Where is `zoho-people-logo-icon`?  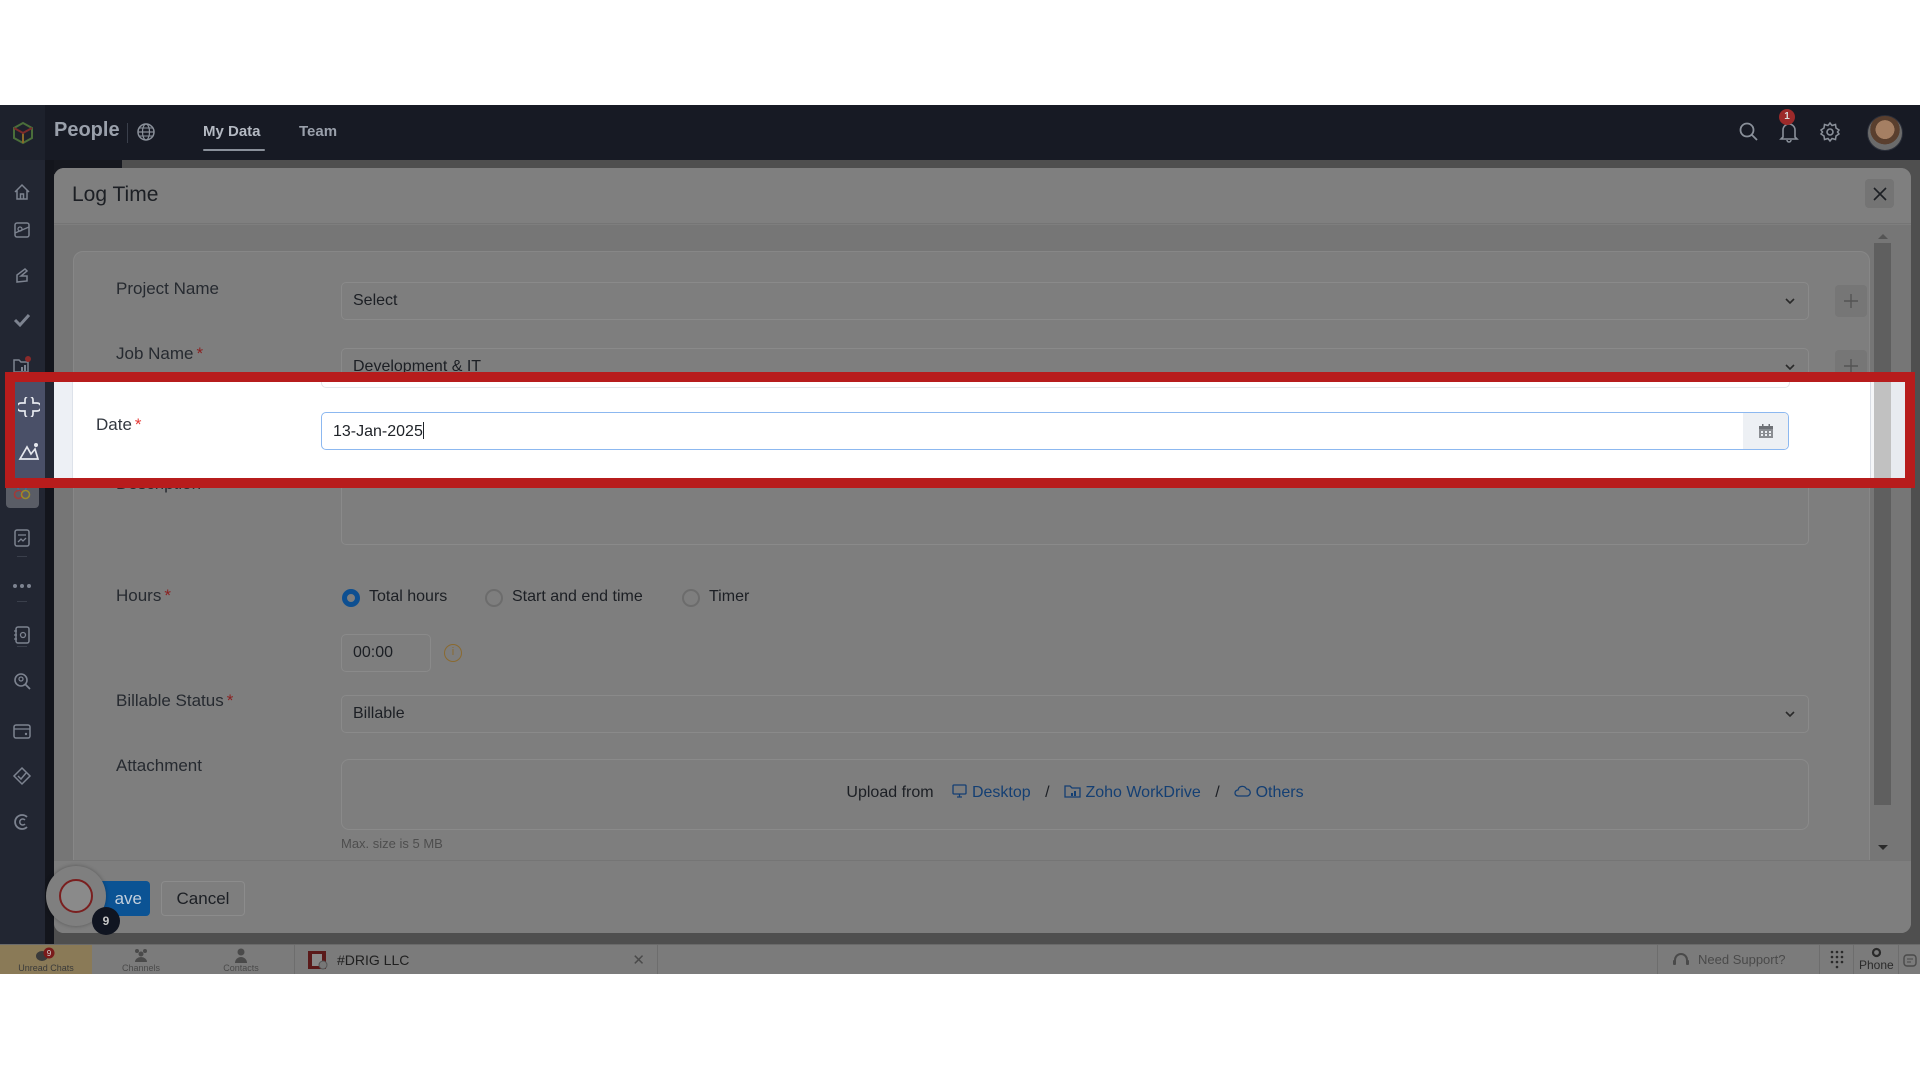 zoho-people-logo-icon is located at coordinates (22, 132).